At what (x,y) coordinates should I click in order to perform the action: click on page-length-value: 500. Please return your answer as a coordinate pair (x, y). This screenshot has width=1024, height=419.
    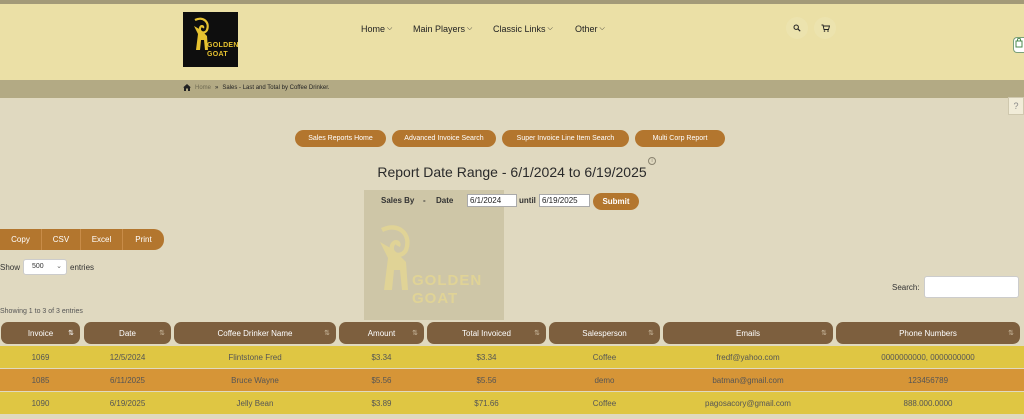
    Looking at the image, I should click on (38, 266).